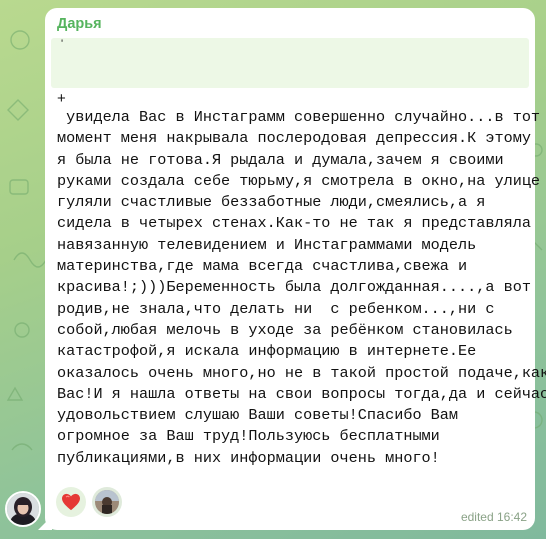 This screenshot has height=539, width=546. What do you see at coordinates (89, 502) in the screenshot?
I see `reactions-row` at bounding box center [89, 502].